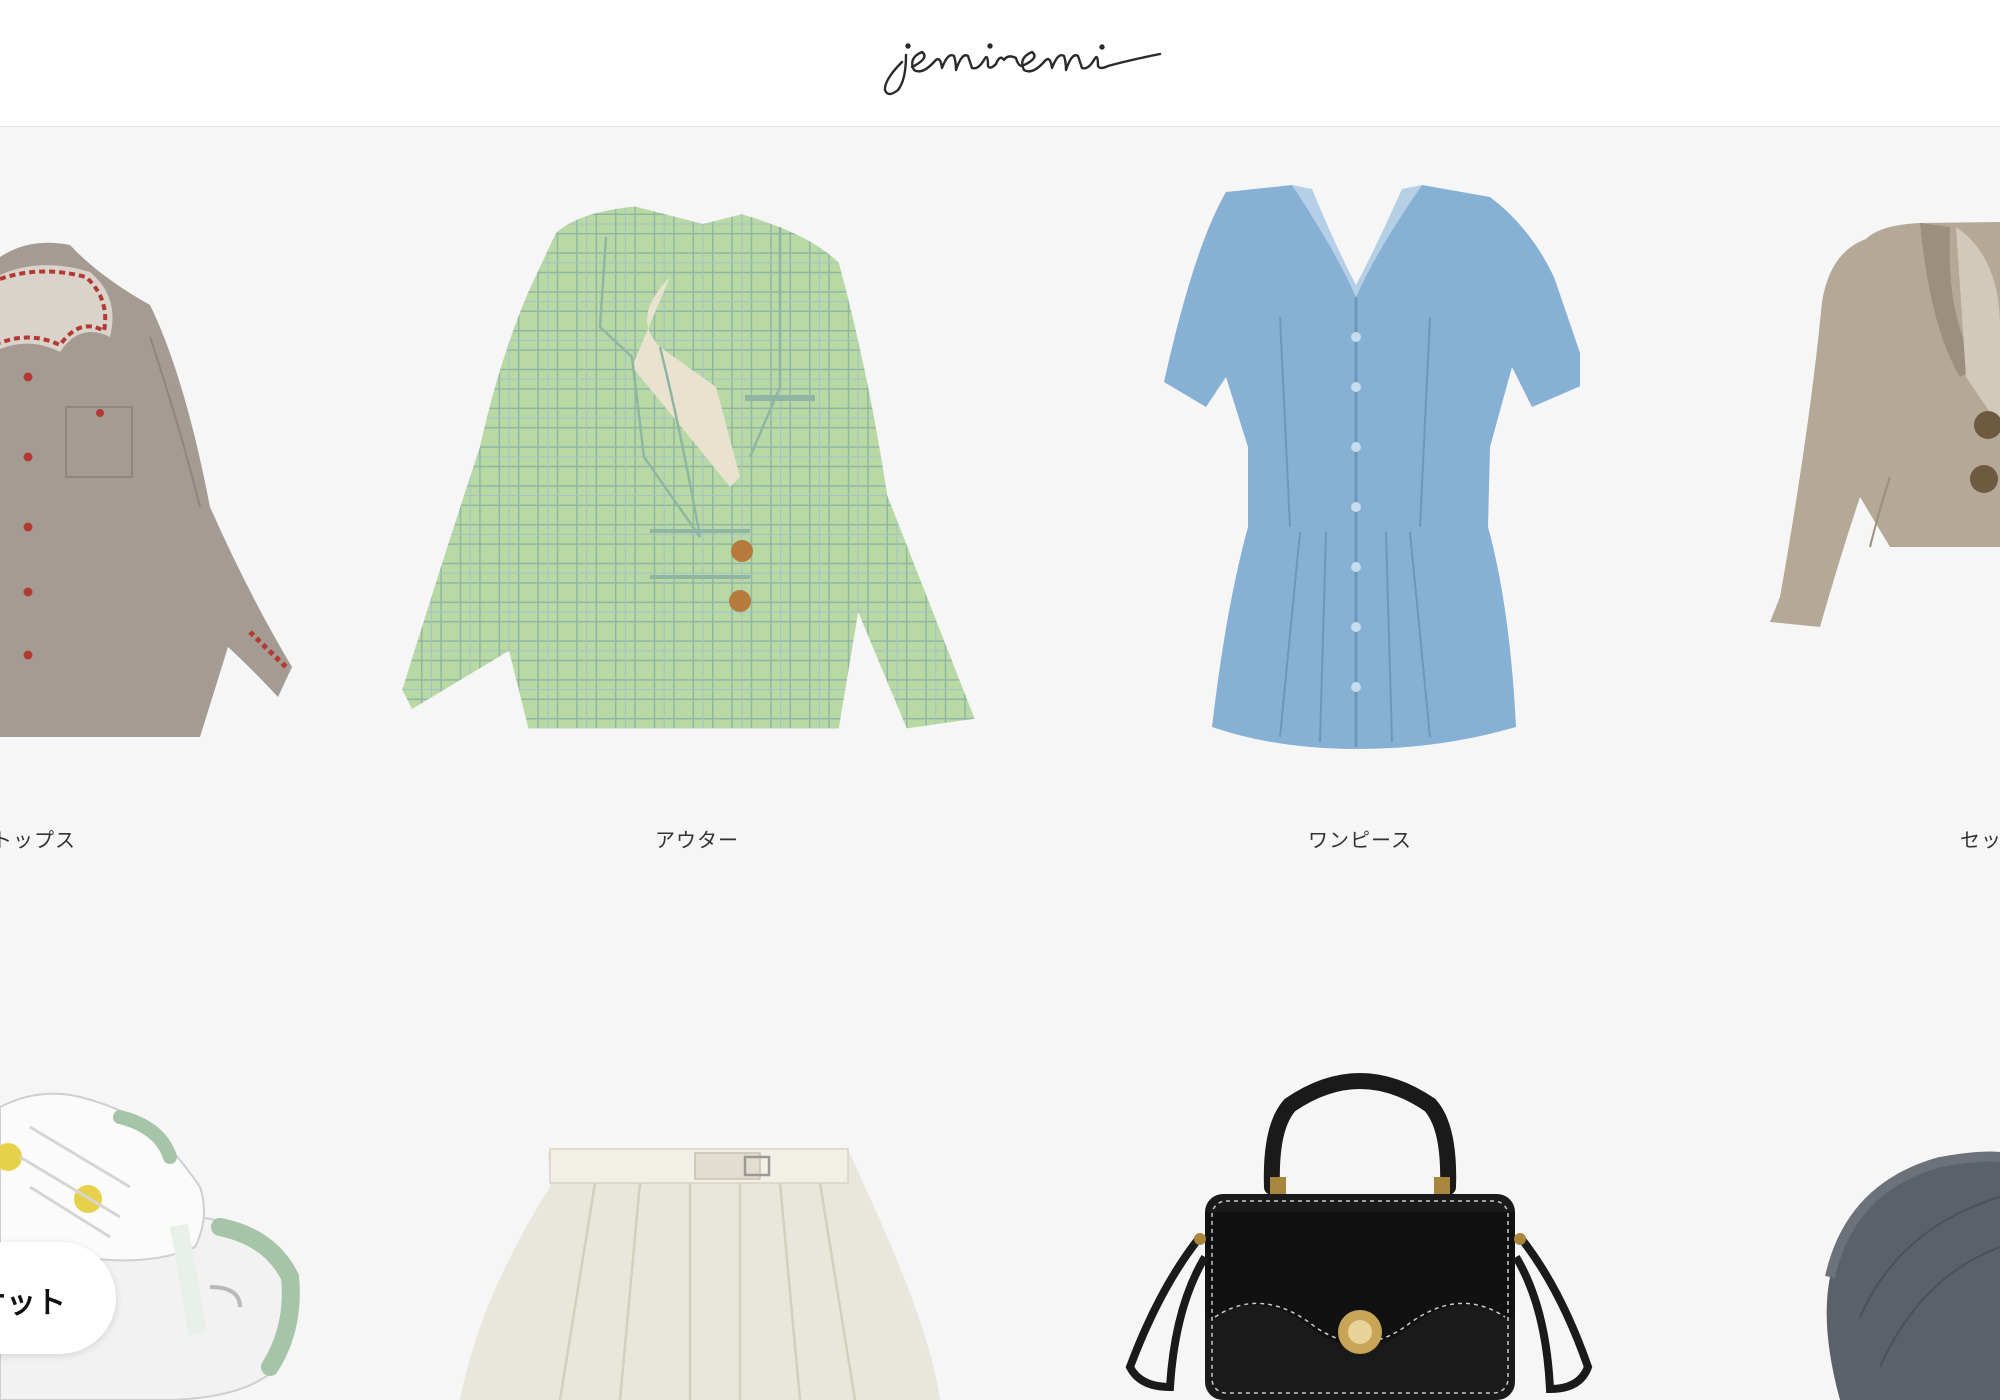  I want to click on brand-logo: jemiremi, so click(1000, 63).